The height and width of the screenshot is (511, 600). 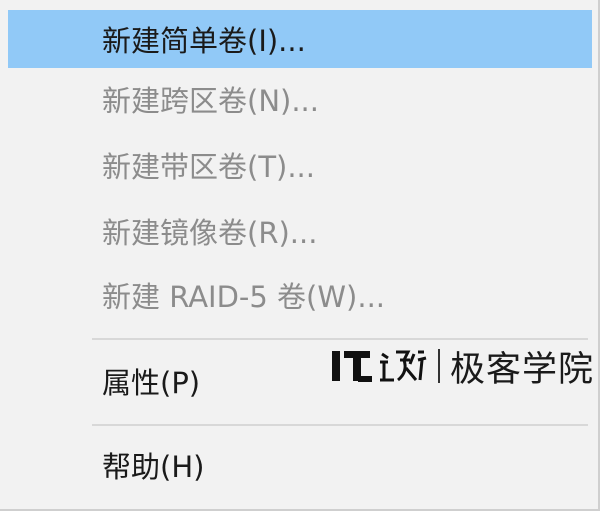 I want to click on ithome-logo, so click(x=379, y=366).